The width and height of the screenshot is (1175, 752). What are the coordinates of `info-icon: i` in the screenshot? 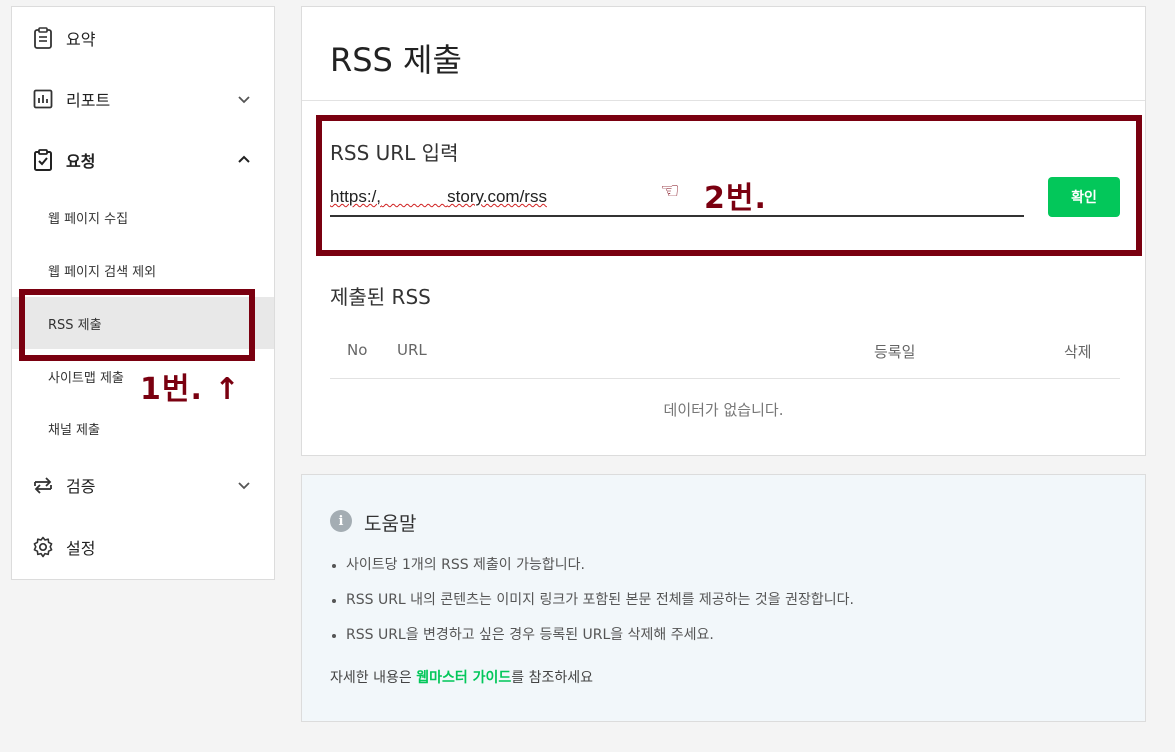 It's located at (341, 521).